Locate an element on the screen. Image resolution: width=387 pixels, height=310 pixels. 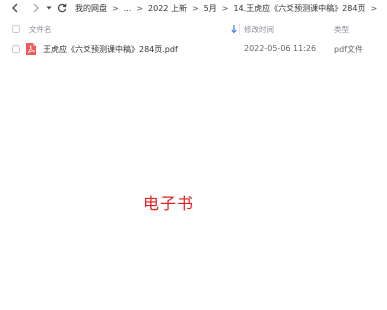
back-button is located at coordinates (15, 8).